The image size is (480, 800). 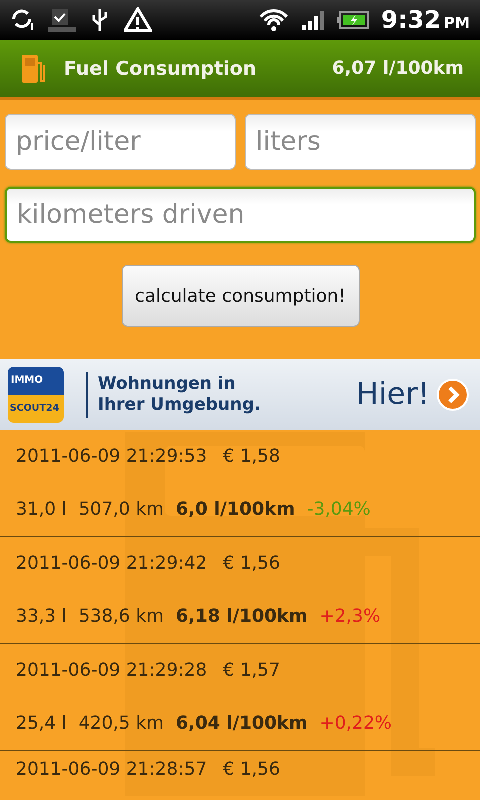 I want to click on entry-change: +0,22%, so click(x=356, y=723).